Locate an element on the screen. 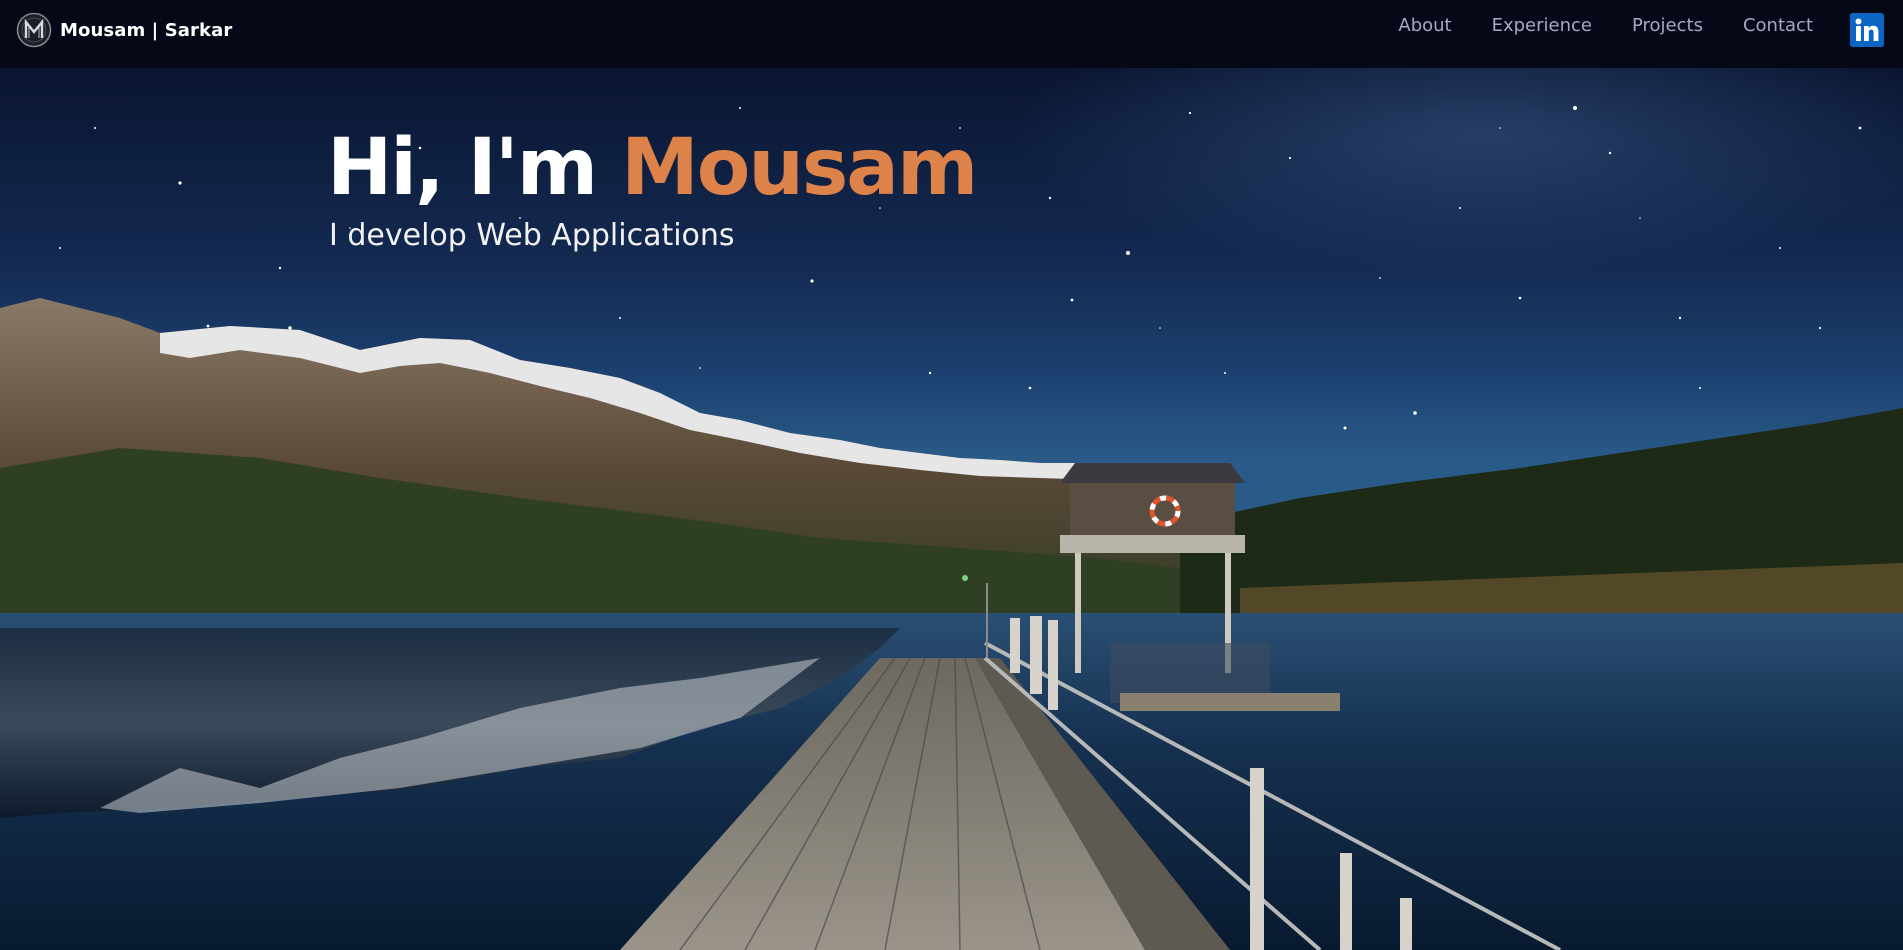 The height and width of the screenshot is (950, 1903). hero-heading: Hi, I'm Mousam is located at coordinates (652, 168).